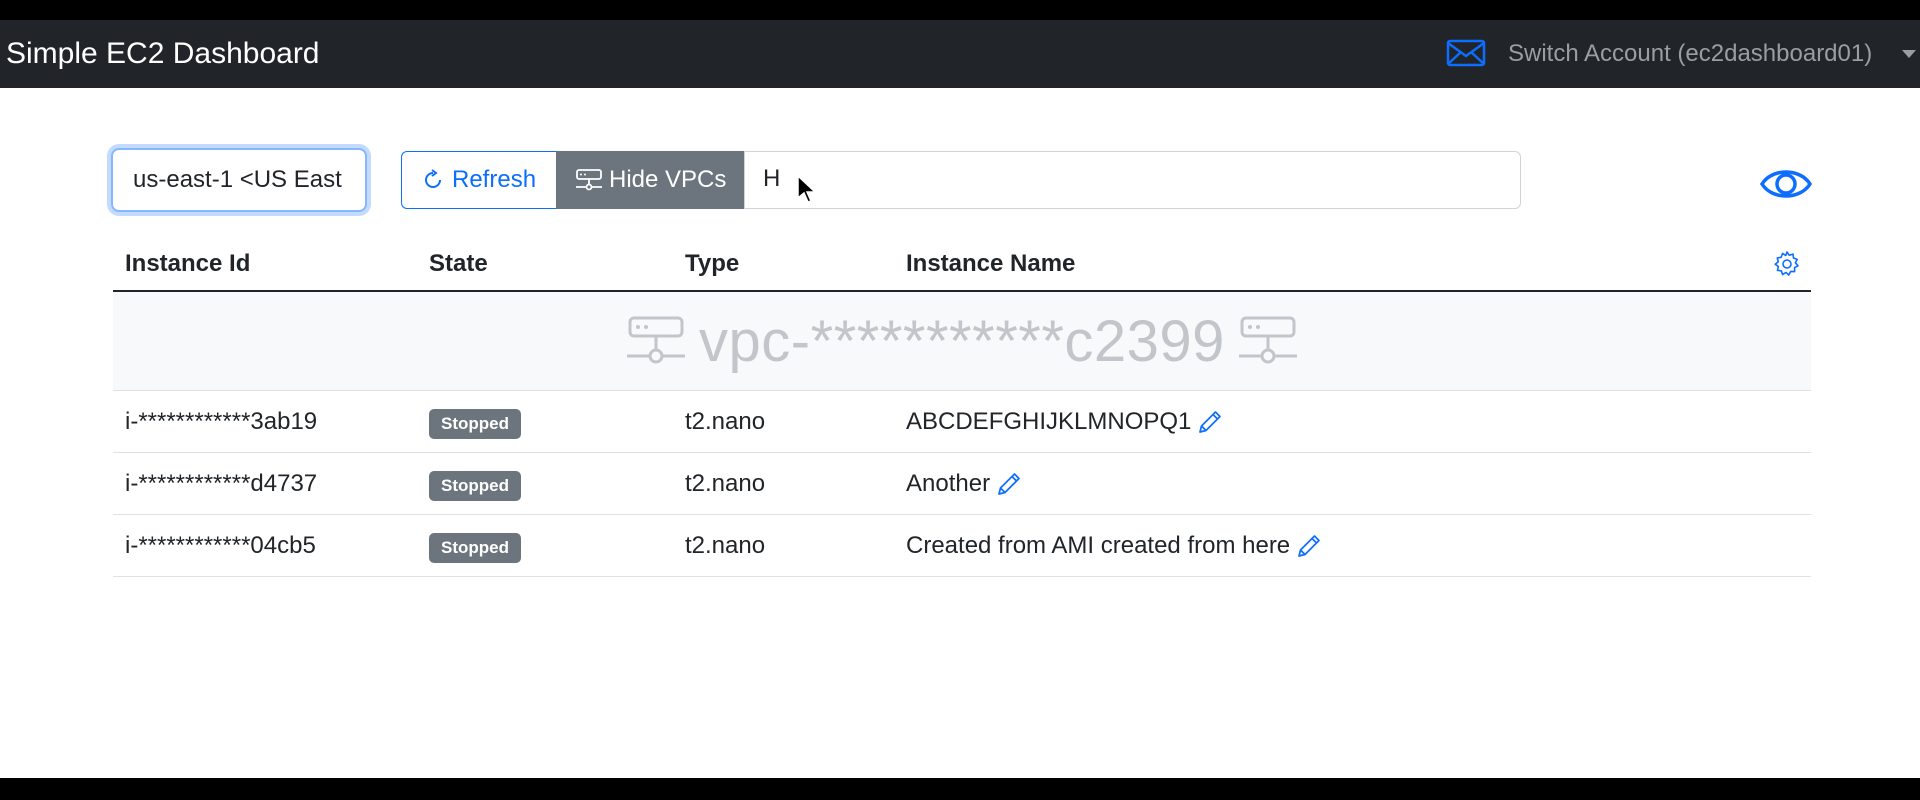 Image resolution: width=1920 pixels, height=800 pixels. Describe the element at coordinates (221, 421) in the screenshot. I see `instance-id: i-************3ab19` at that location.